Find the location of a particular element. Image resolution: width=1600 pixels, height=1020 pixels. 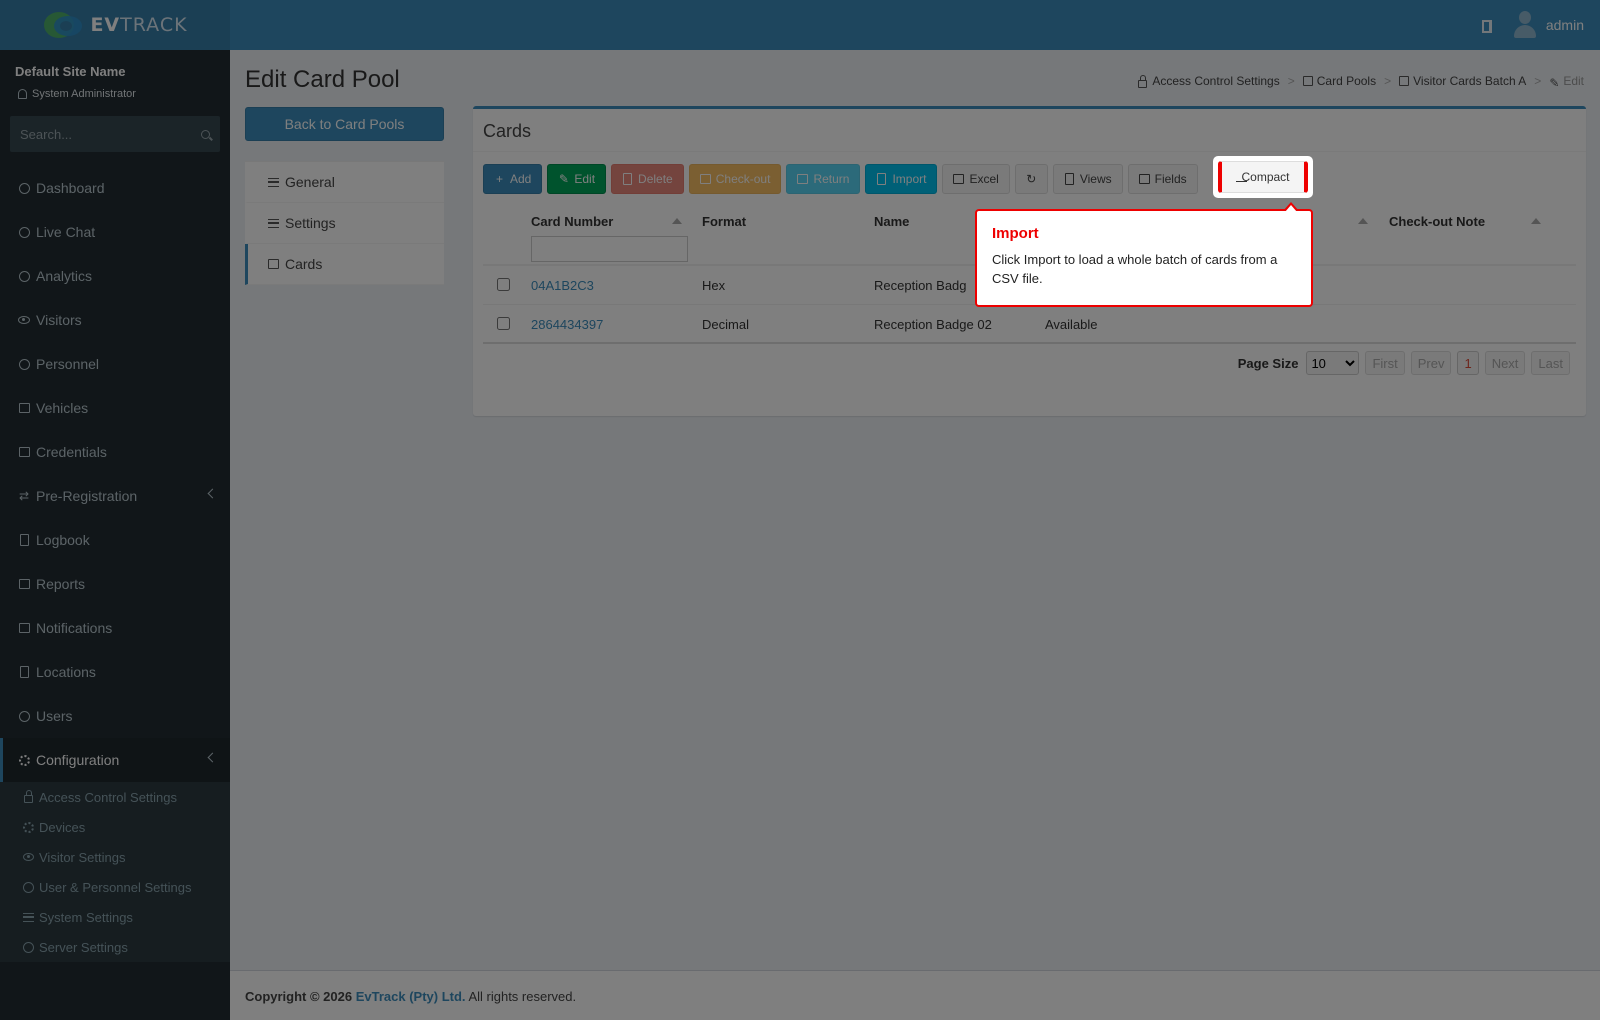

sidebar-item-vehicles: Vehicles is located at coordinates (115, 408).